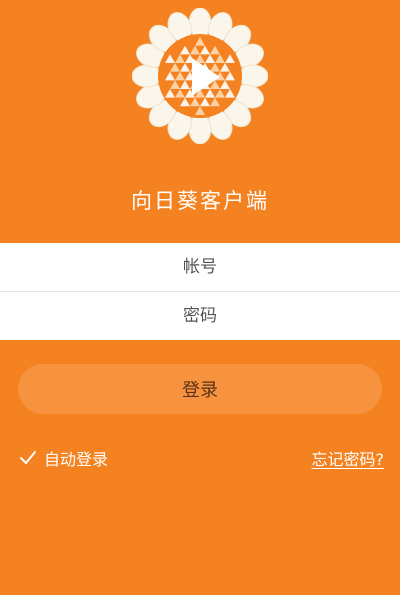 The height and width of the screenshot is (595, 400). What do you see at coordinates (200, 76) in the screenshot?
I see `sunflower-logo-icon` at bounding box center [200, 76].